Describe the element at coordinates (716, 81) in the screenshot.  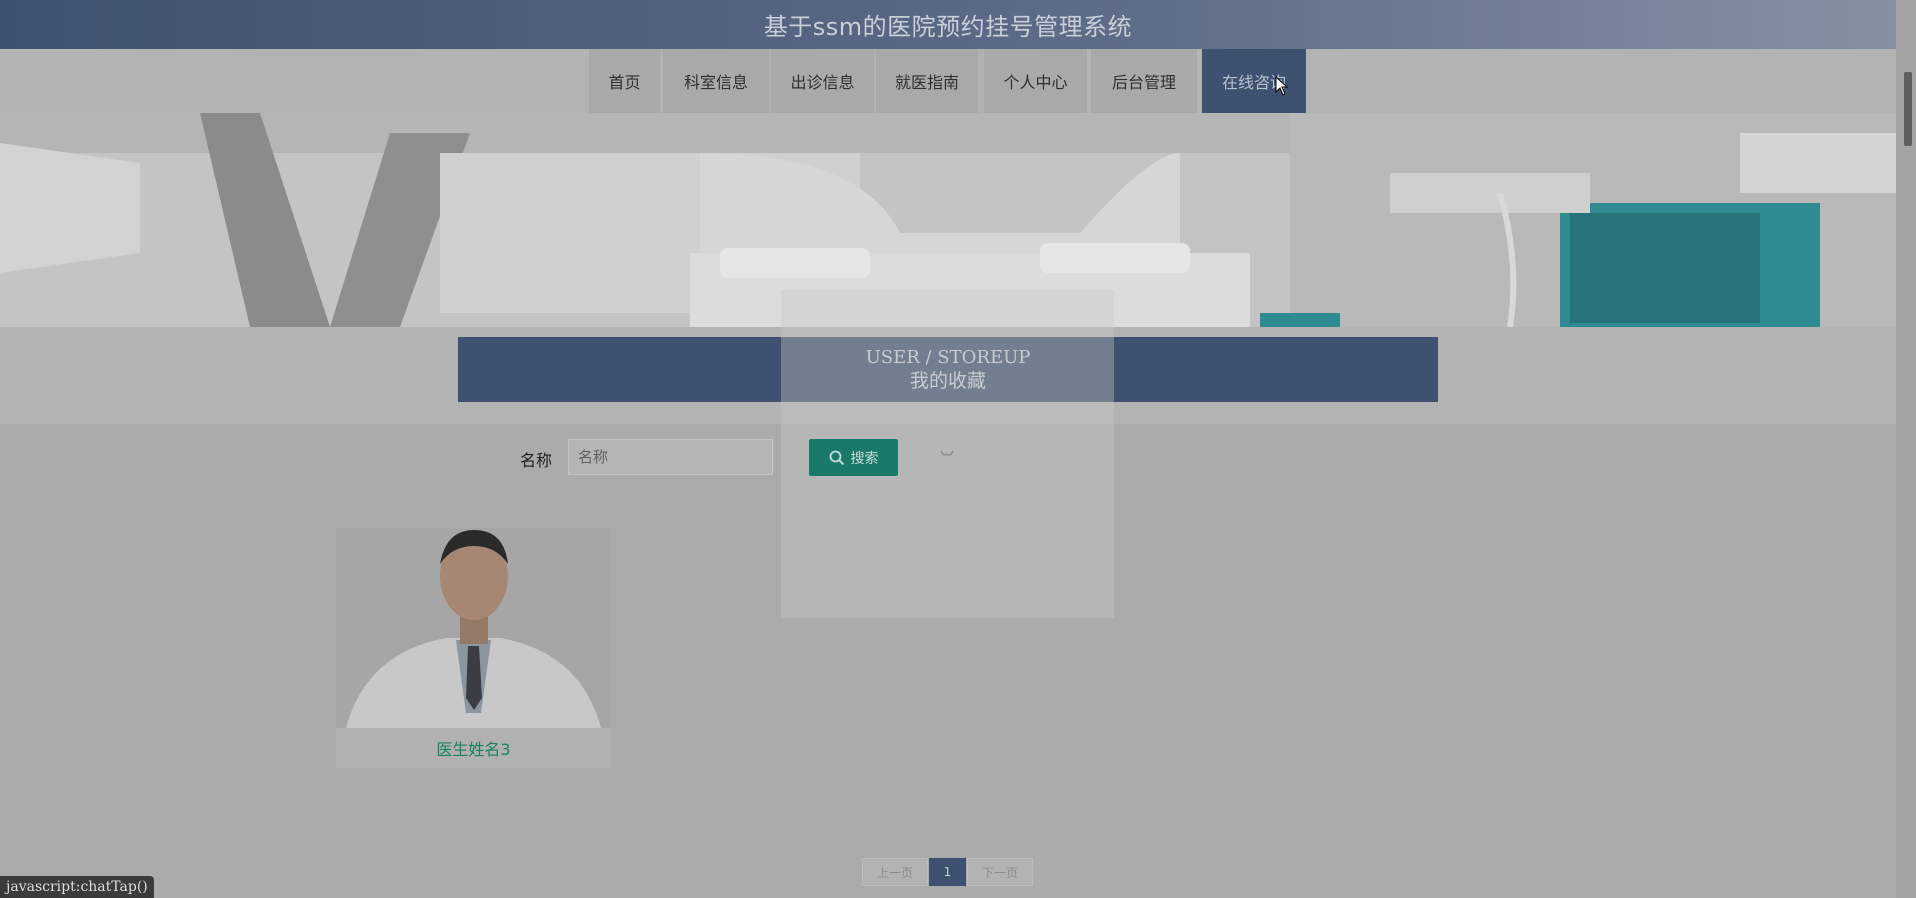
I see `nav-item-departments: 科室信息` at that location.